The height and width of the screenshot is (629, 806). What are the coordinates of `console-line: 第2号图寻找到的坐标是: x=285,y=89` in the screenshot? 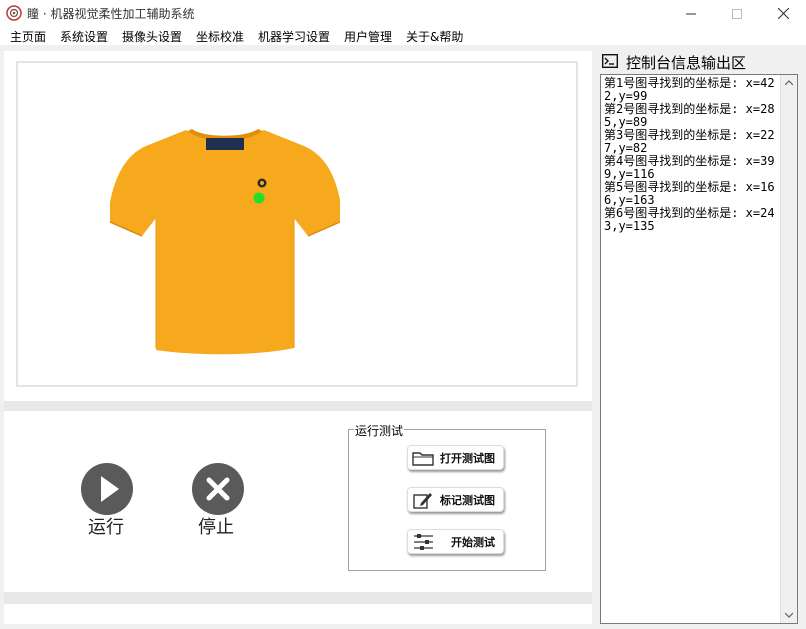 It's located at (689, 115).